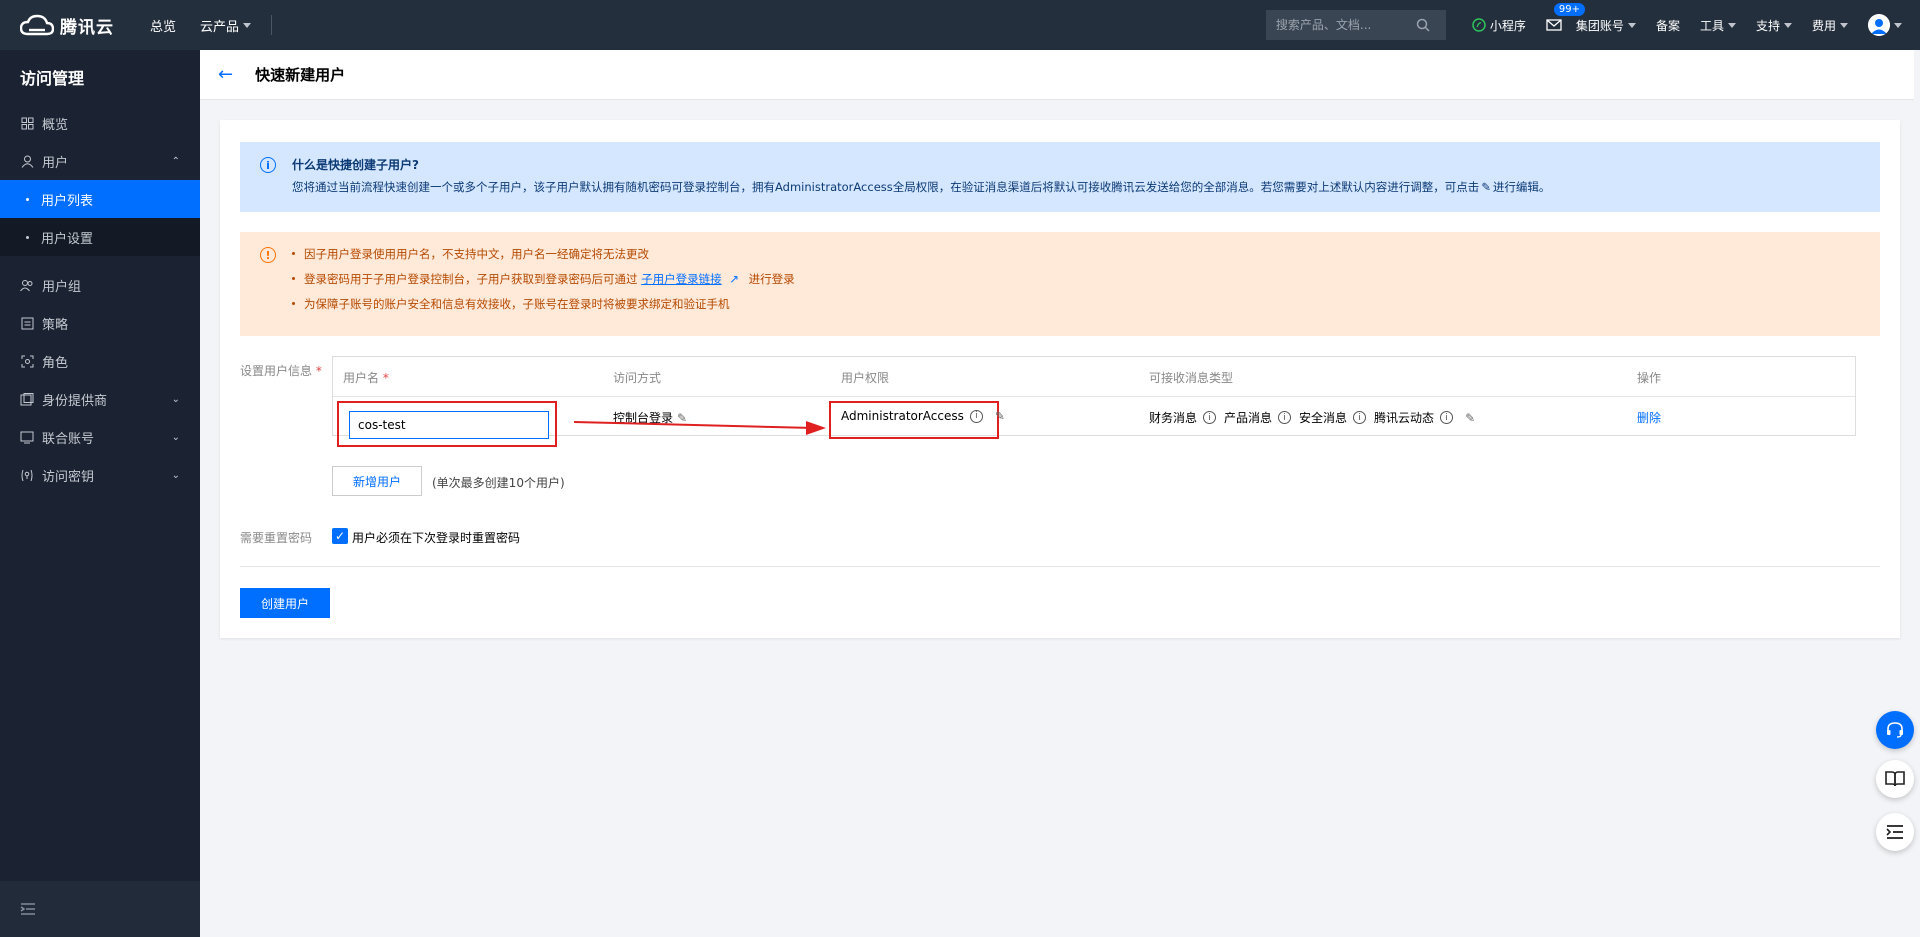 The height and width of the screenshot is (937, 1920). Describe the element at coordinates (27, 361) in the screenshot. I see `role-icon` at that location.